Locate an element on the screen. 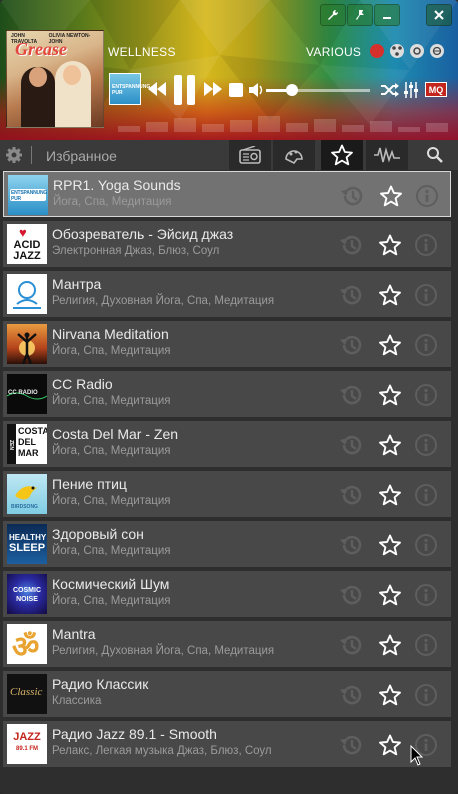 Image resolution: width=458 pixels, height=794 pixels. record-icon is located at coordinates (377, 51).